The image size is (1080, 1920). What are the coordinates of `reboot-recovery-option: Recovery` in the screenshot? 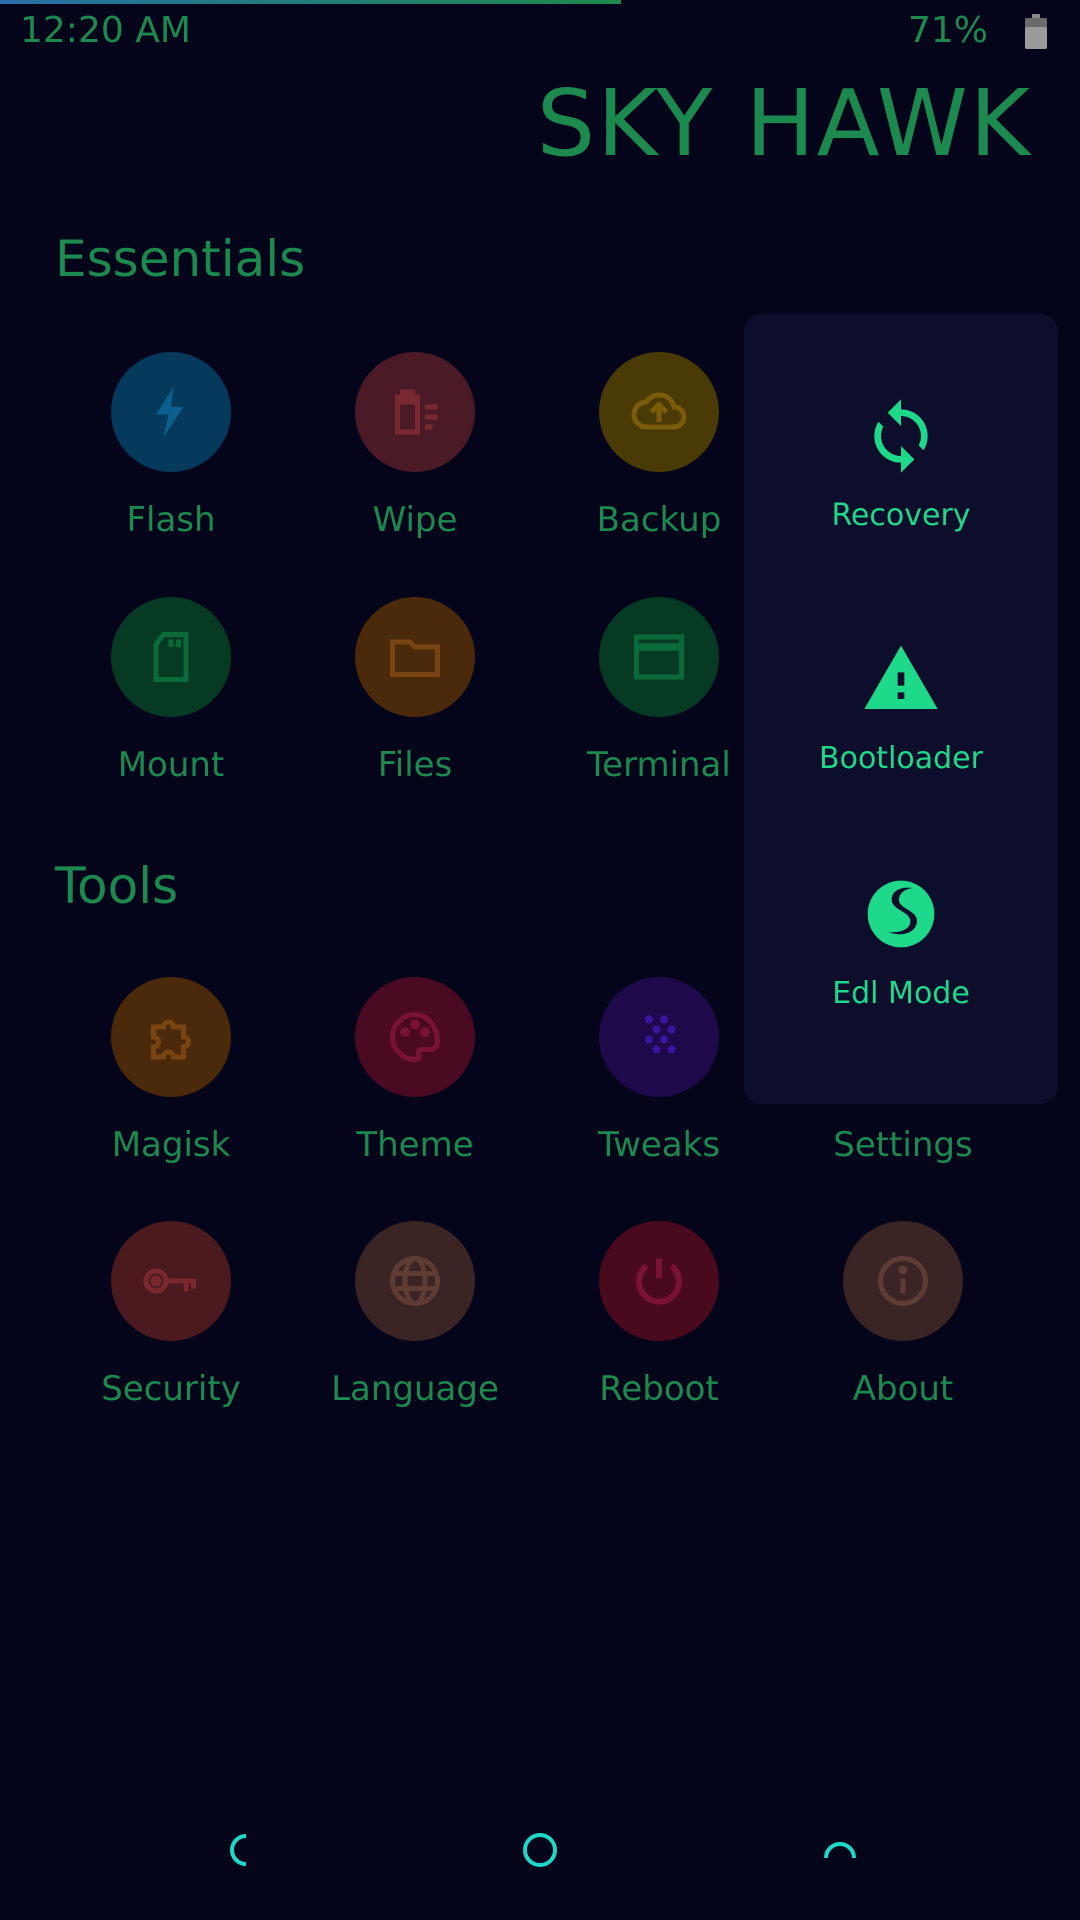 It's located at (901, 464).